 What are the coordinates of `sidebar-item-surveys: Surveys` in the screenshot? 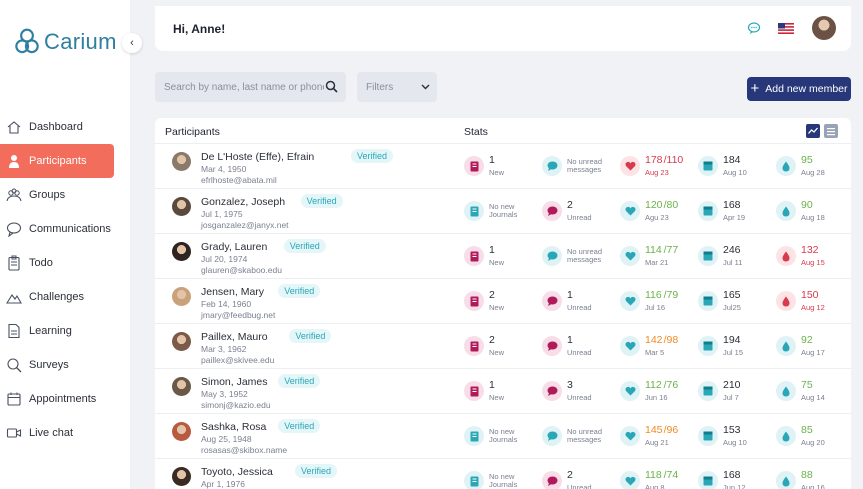 It's located at (65, 365).